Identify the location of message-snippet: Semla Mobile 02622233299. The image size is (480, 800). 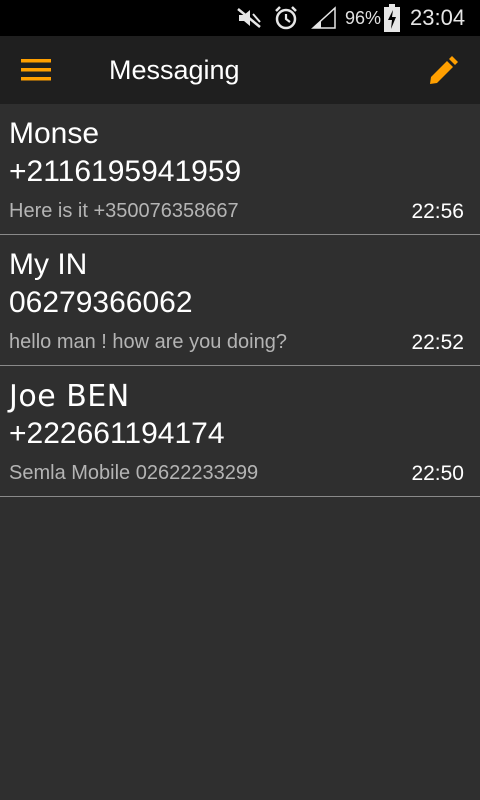
(134, 473).